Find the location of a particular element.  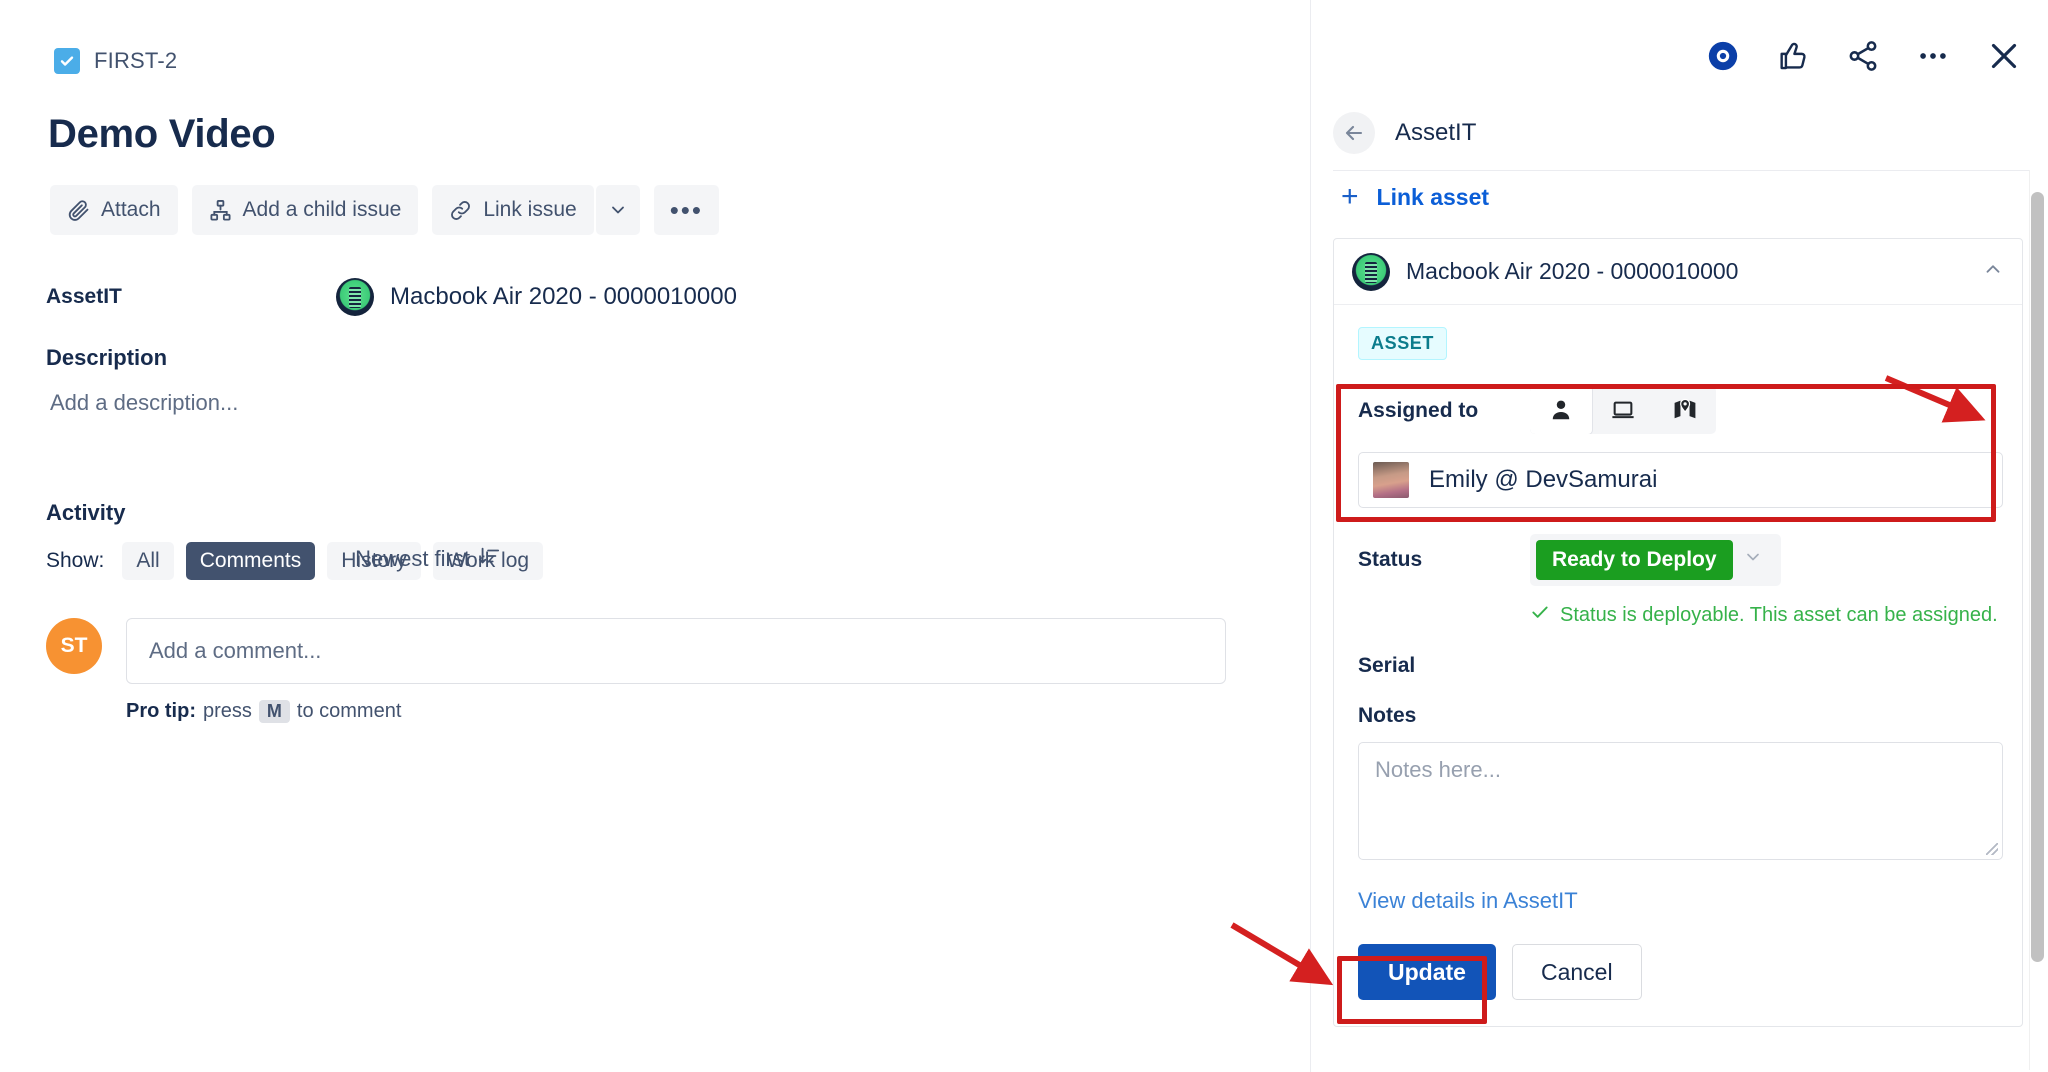

status-value: Ready to Deploy is located at coordinates (1634, 560).